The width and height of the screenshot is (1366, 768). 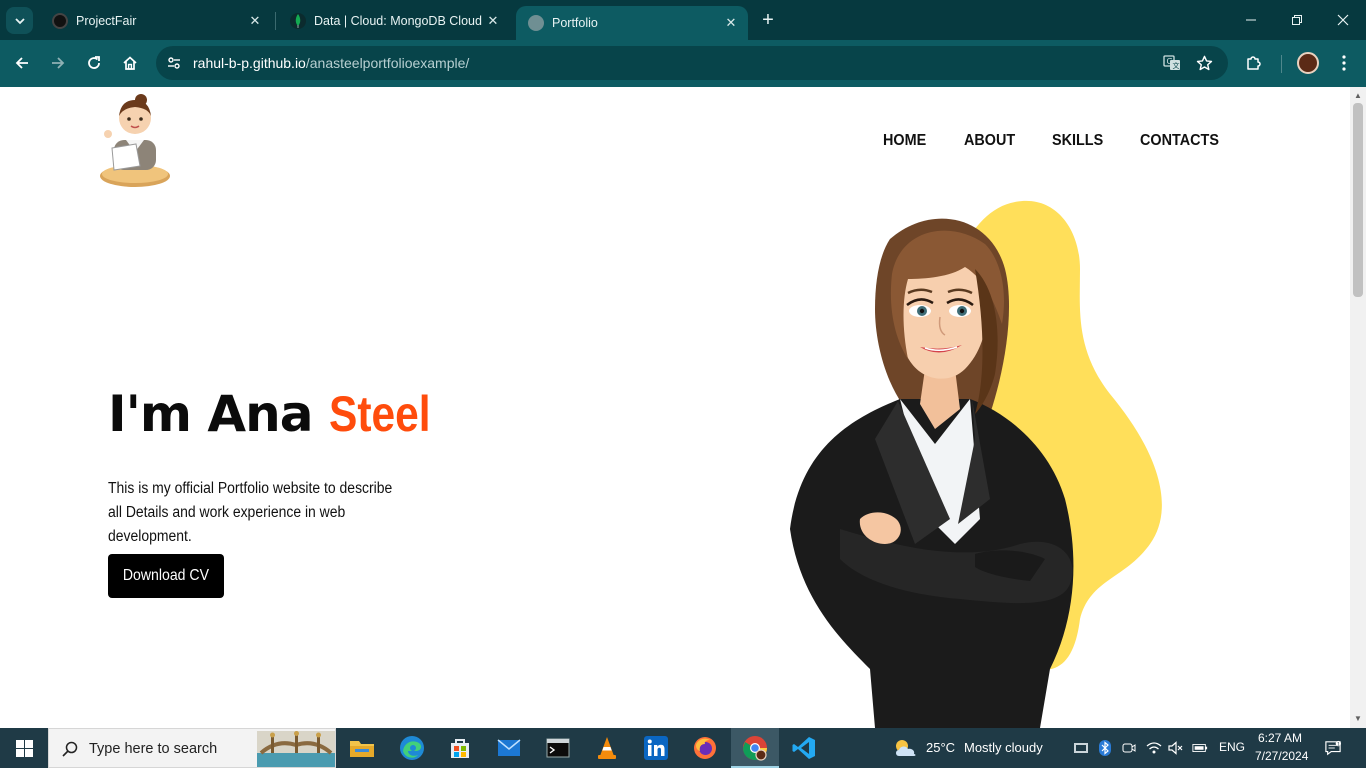 What do you see at coordinates (940, 747) in the screenshot?
I see `weather-temperature: 25°C` at bounding box center [940, 747].